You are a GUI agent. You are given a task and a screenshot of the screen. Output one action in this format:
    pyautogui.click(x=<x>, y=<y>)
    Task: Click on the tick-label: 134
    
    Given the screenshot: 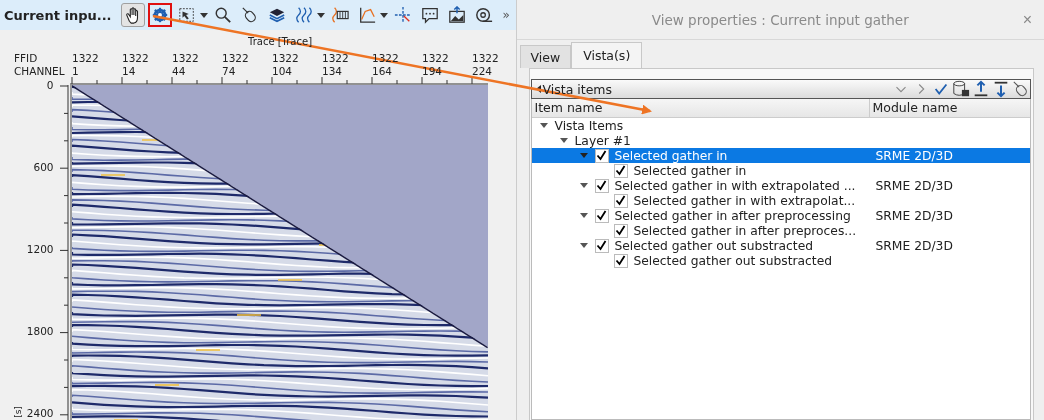 What is the action you would take?
    pyautogui.click(x=332, y=71)
    